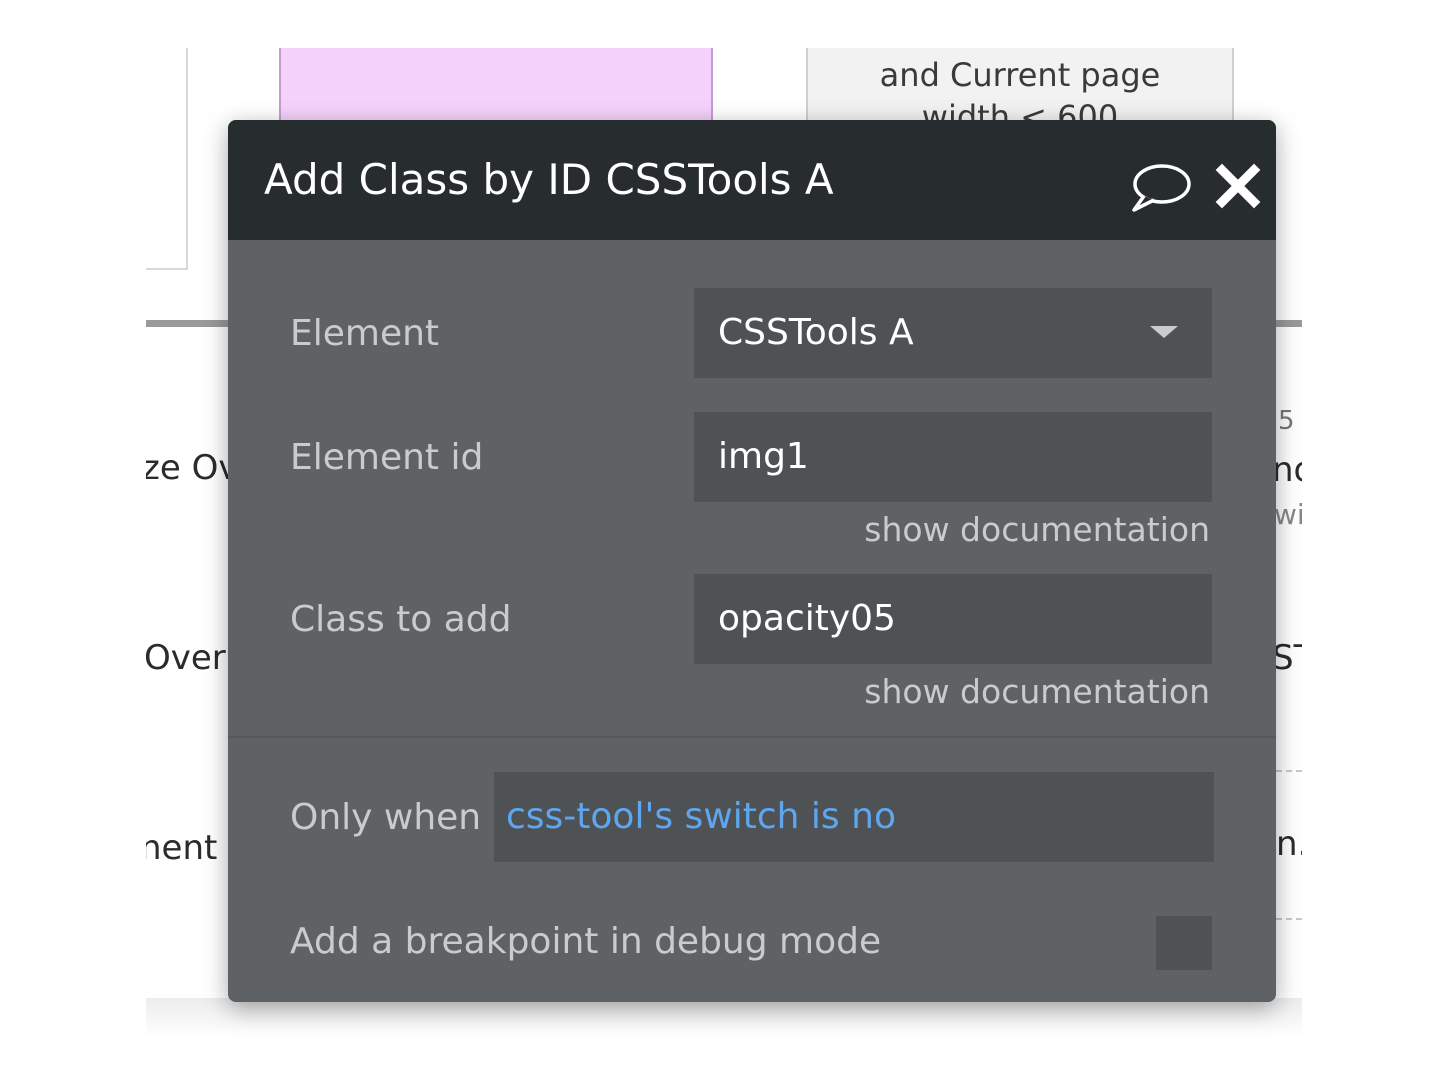  I want to click on workflow-step-fragment: 5, so click(1286, 421).